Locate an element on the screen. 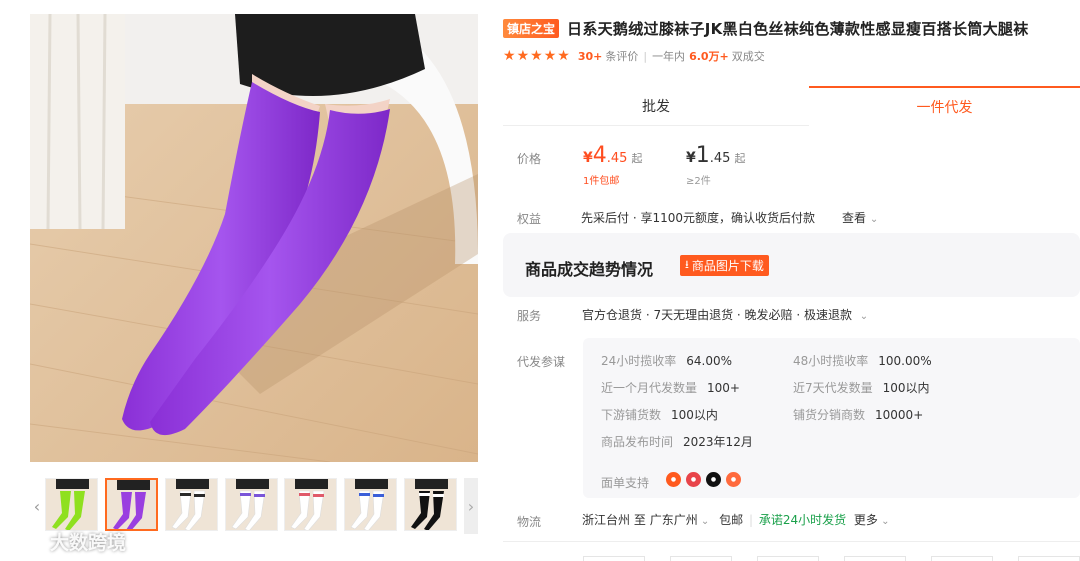 Image resolution: width=1080 pixels, height=561 pixels. platform-icon-2: ● is located at coordinates (693, 479).